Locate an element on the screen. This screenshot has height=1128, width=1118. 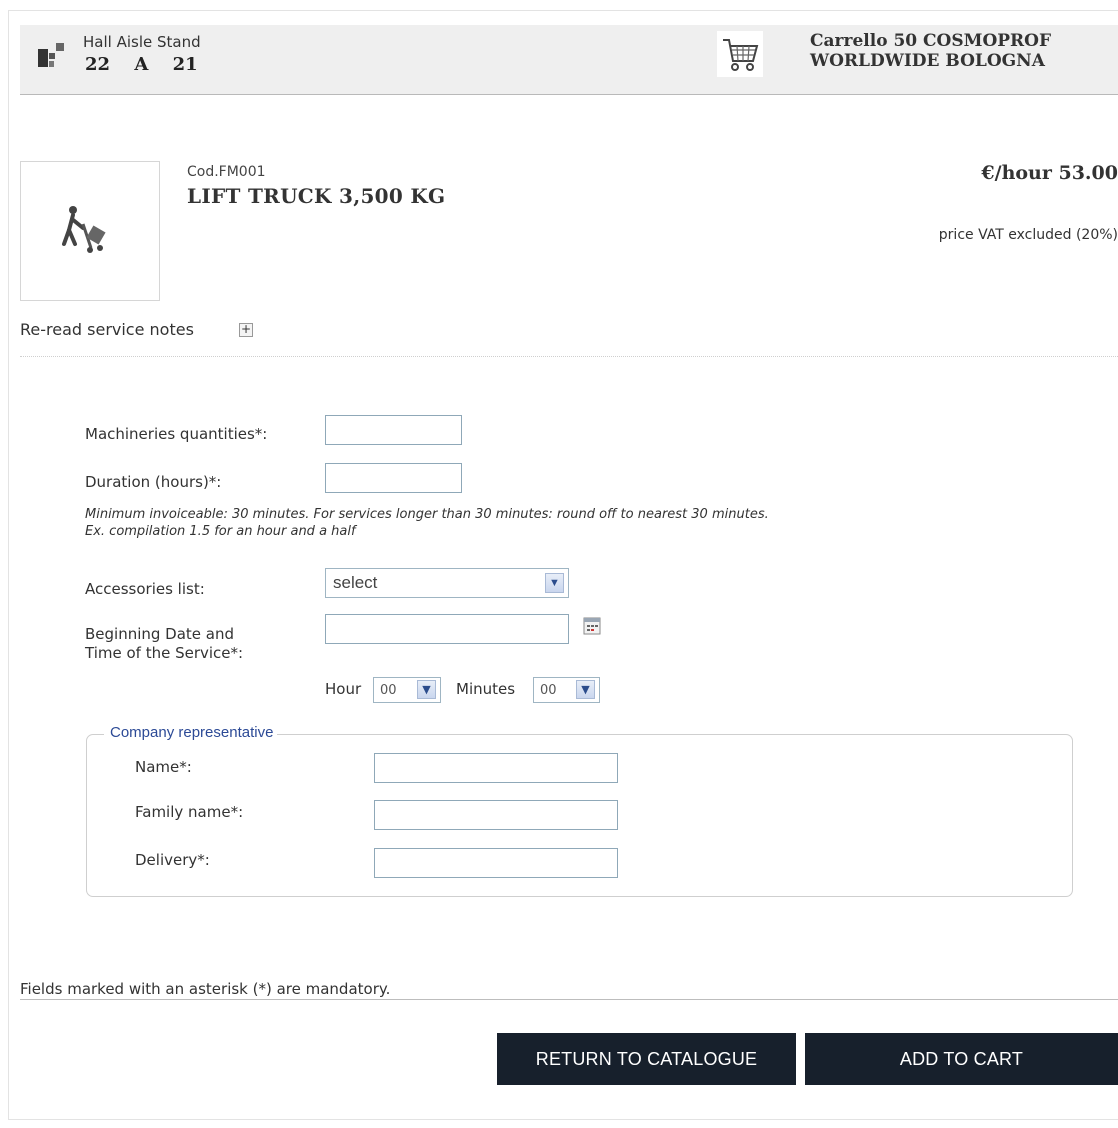
add-to-cart-button: ADD TO CART is located at coordinates (961, 1059).